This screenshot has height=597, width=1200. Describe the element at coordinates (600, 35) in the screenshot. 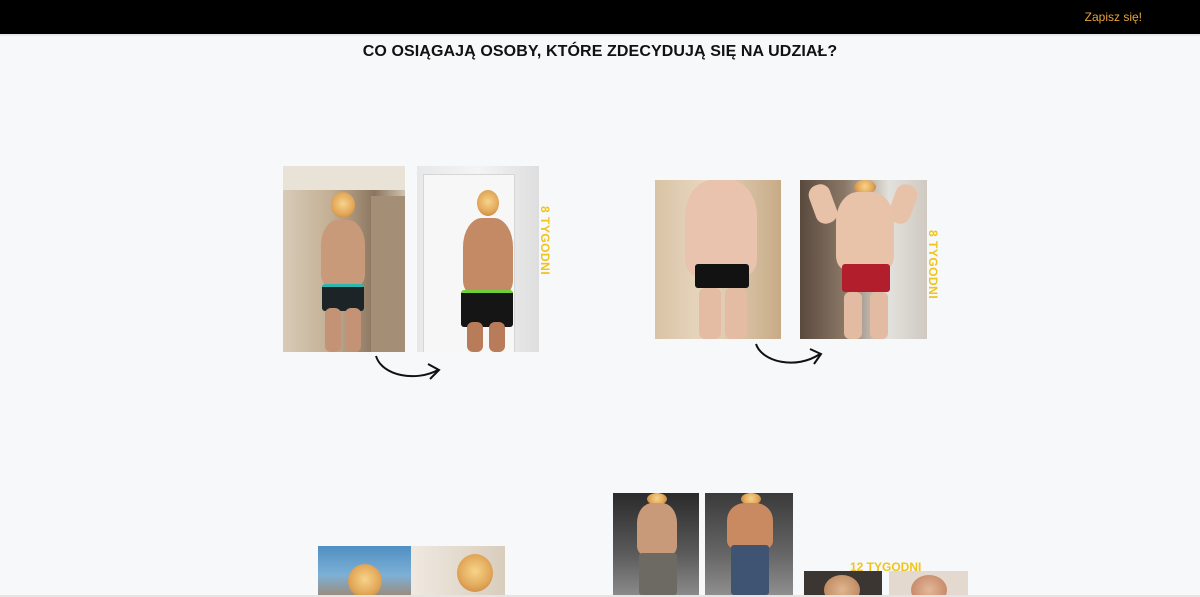

I see `divider` at that location.